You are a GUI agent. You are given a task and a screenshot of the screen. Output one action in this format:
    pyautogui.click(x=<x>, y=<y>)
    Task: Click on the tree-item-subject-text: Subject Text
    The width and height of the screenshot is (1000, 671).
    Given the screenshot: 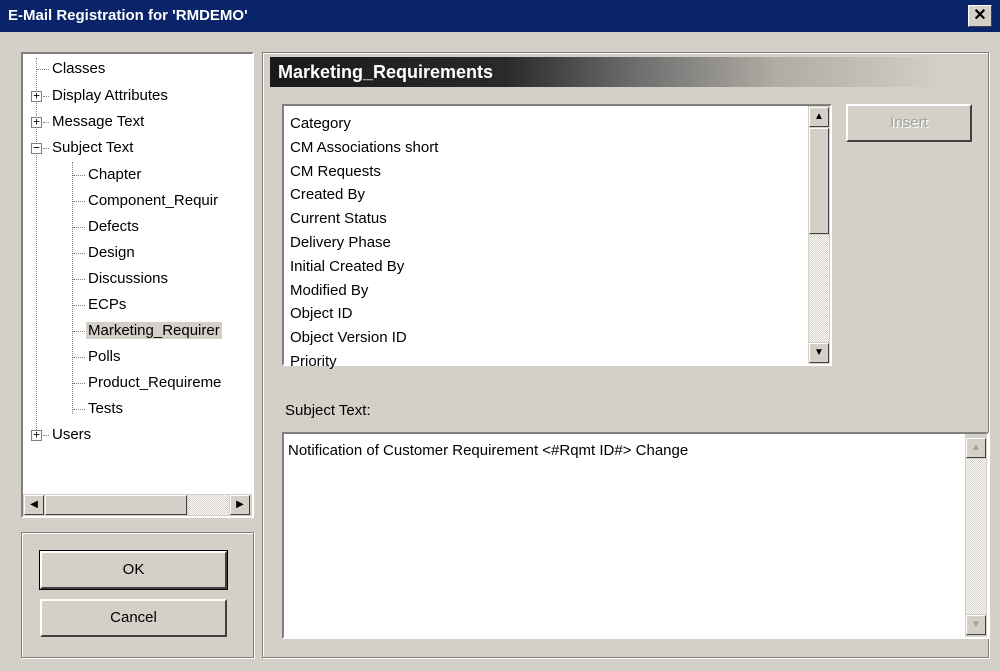 What is the action you would take?
    pyautogui.click(x=92, y=148)
    